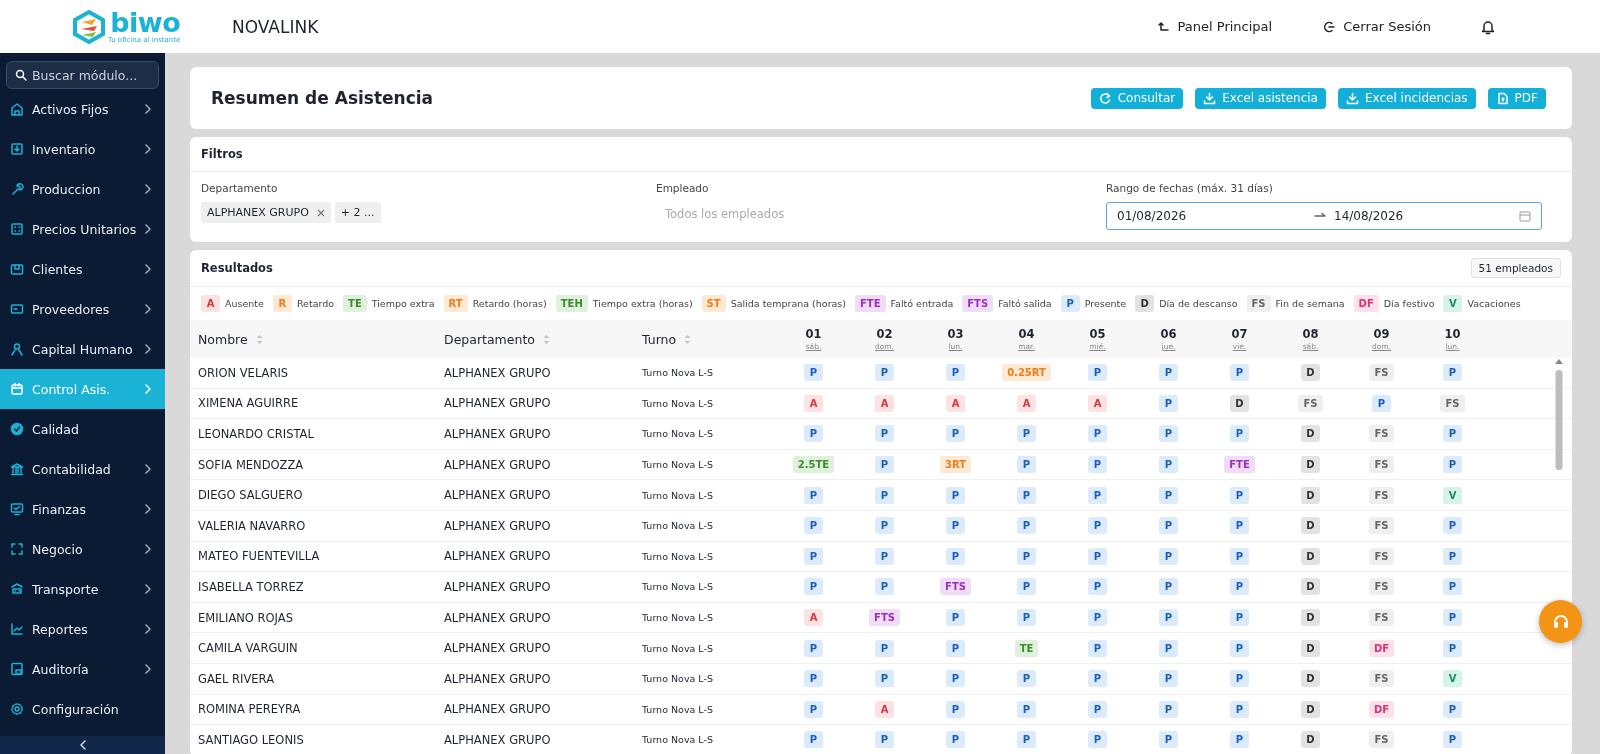  Describe the element at coordinates (1025, 303) in the screenshot. I see `legend-label: Faltó salida` at that location.